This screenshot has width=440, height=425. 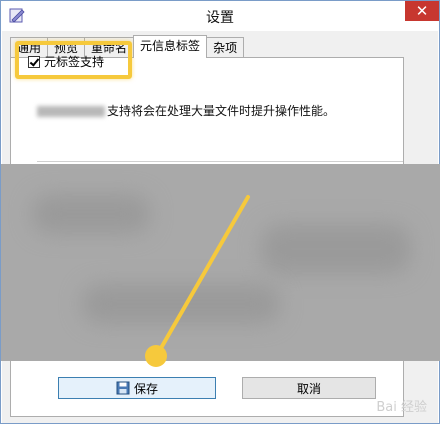 I want to click on metadata-description-text: 支持将会在处理大量文件时提升操作性能。, so click(x=221, y=111).